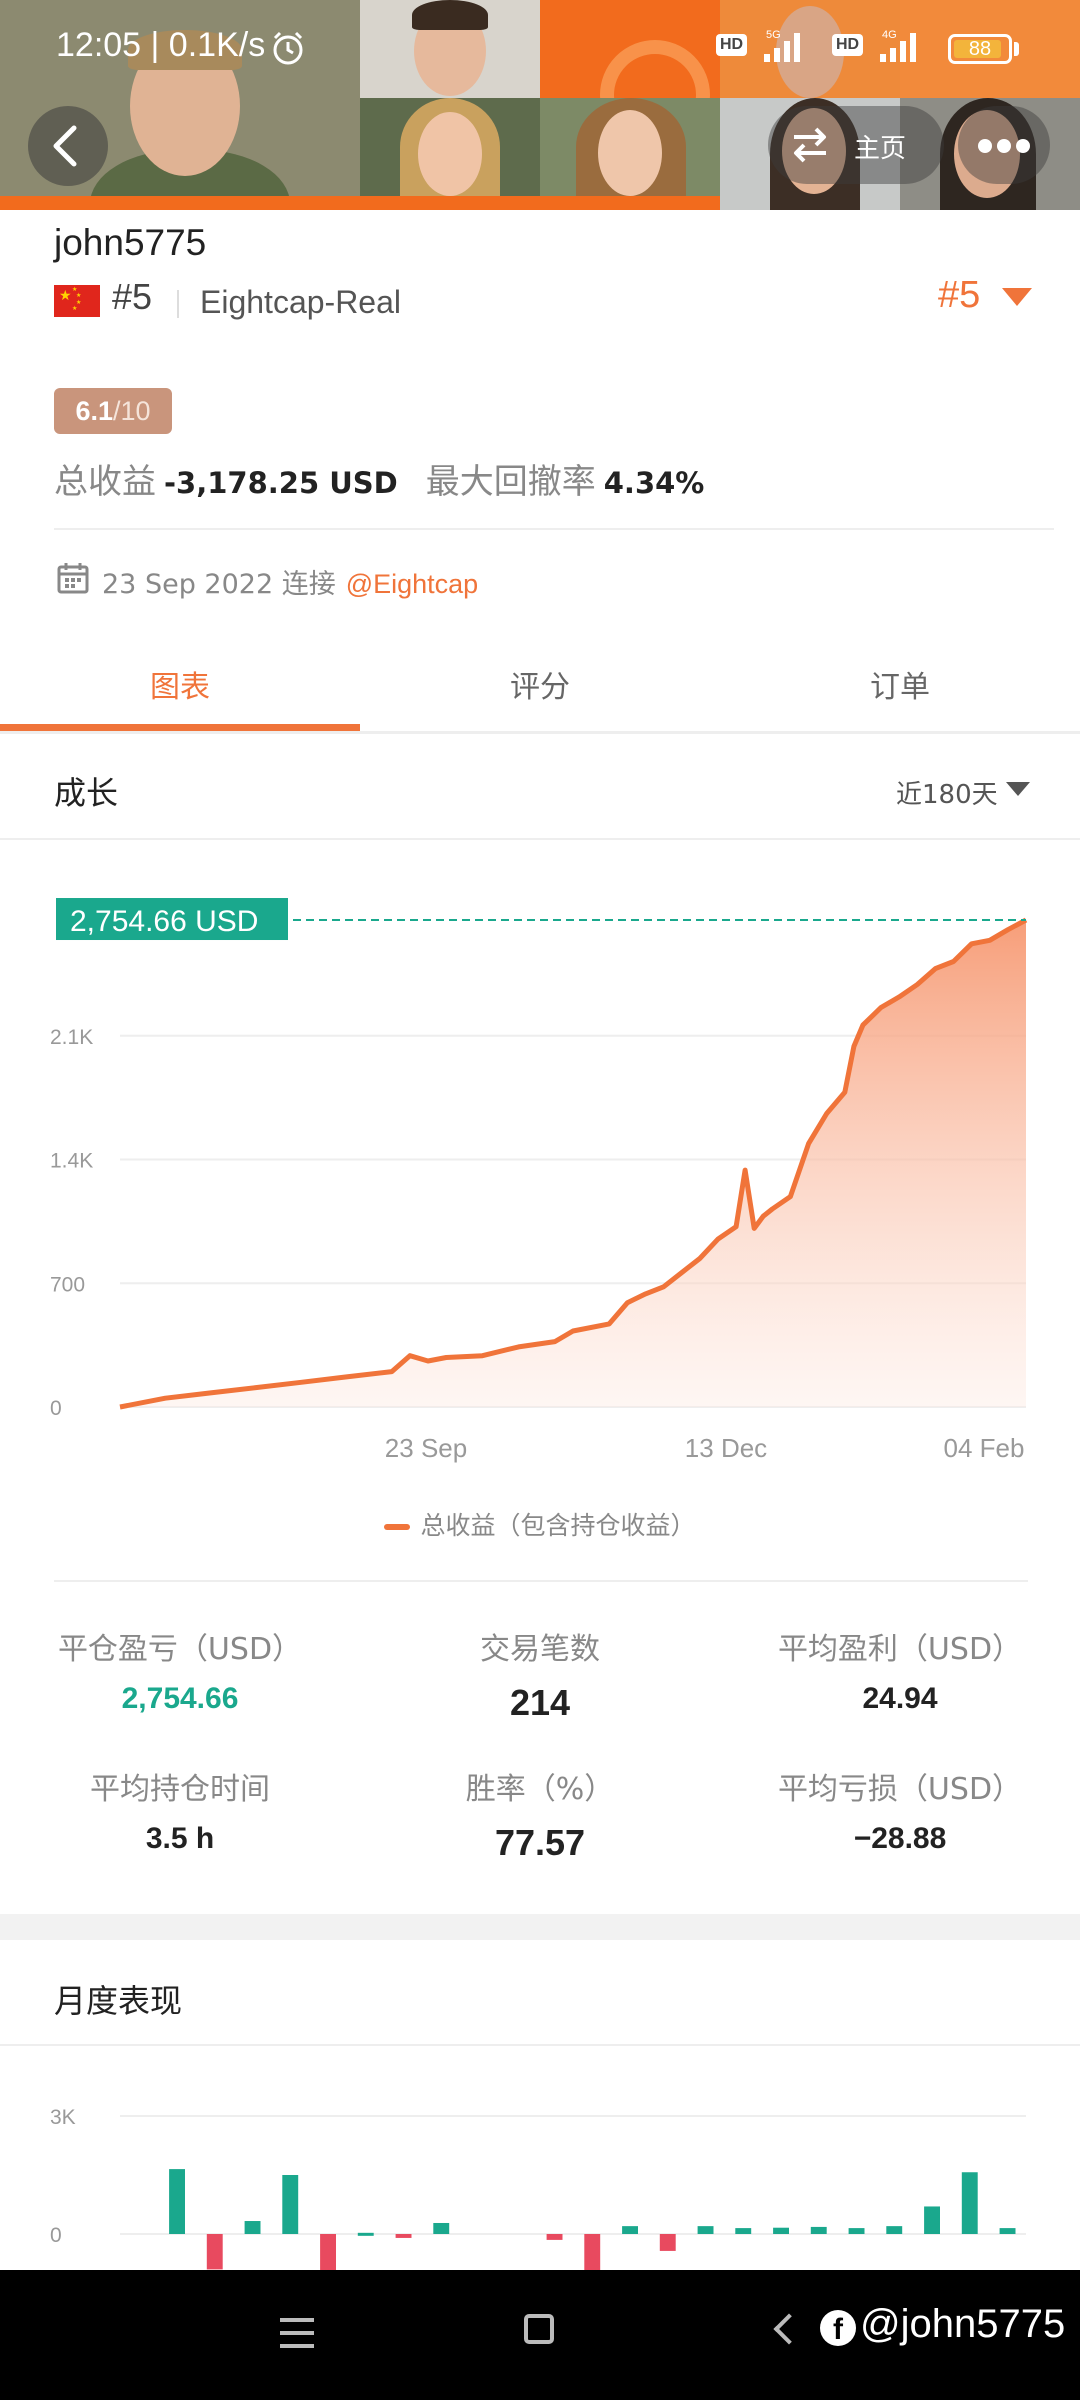  What do you see at coordinates (180, 1649) in the screenshot?
I see `metric-label: 平仓盈亏（USD）` at bounding box center [180, 1649].